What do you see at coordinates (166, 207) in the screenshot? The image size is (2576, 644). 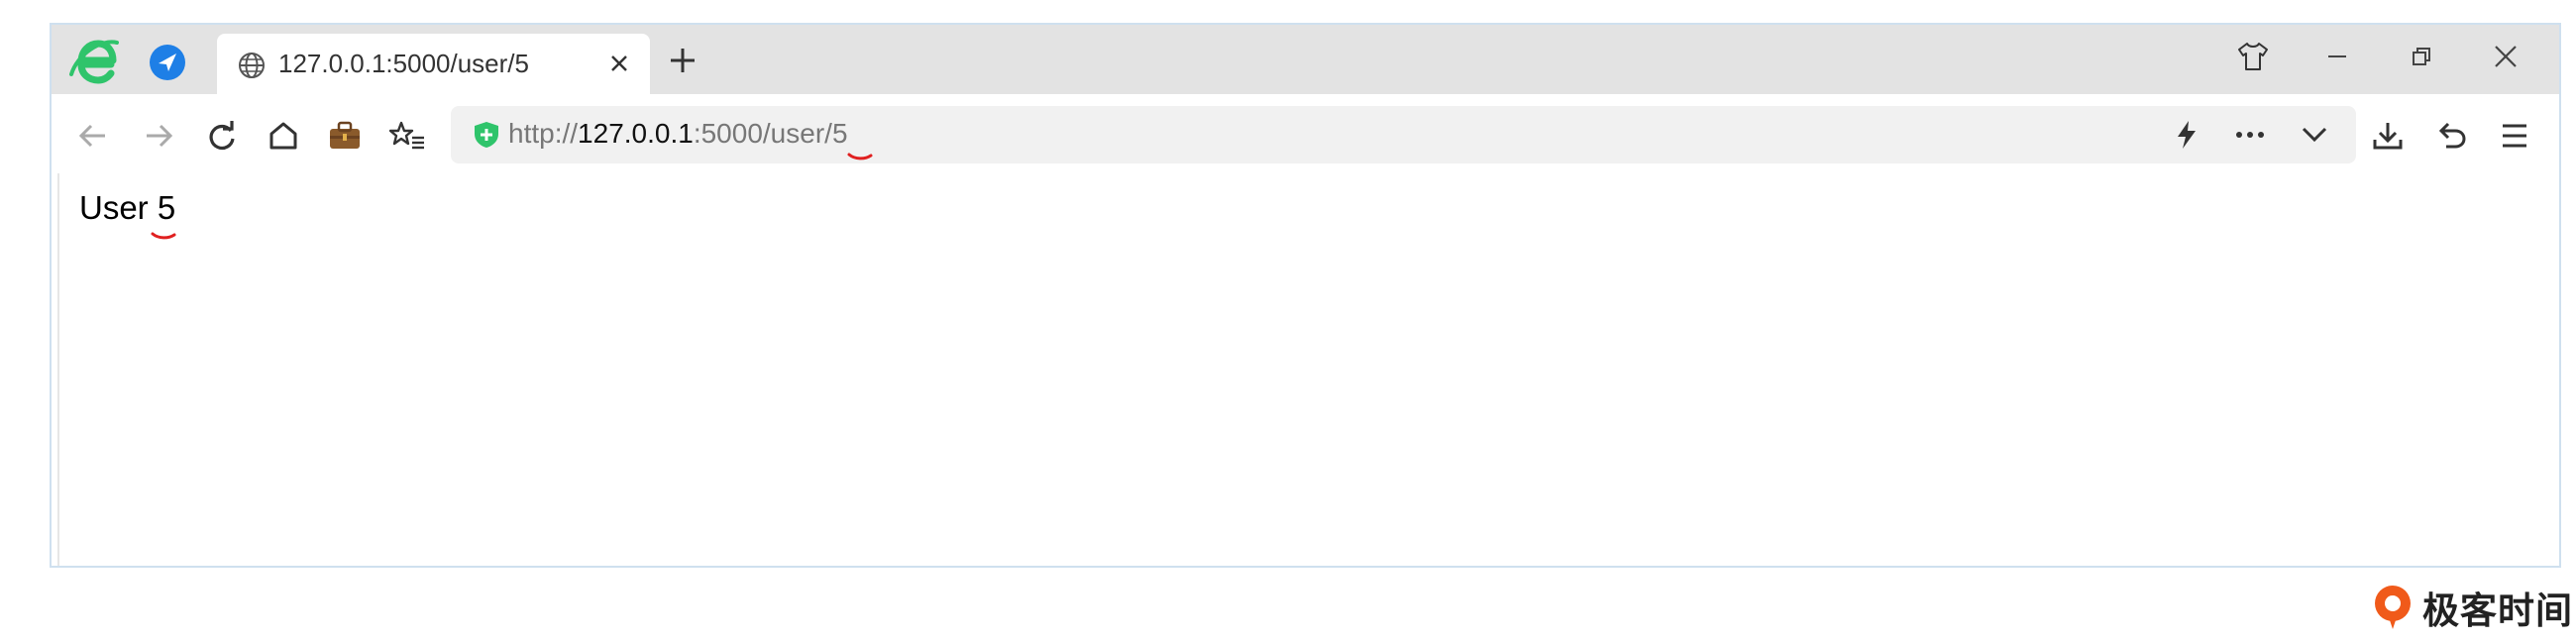 I see `user-id-value: 5` at bounding box center [166, 207].